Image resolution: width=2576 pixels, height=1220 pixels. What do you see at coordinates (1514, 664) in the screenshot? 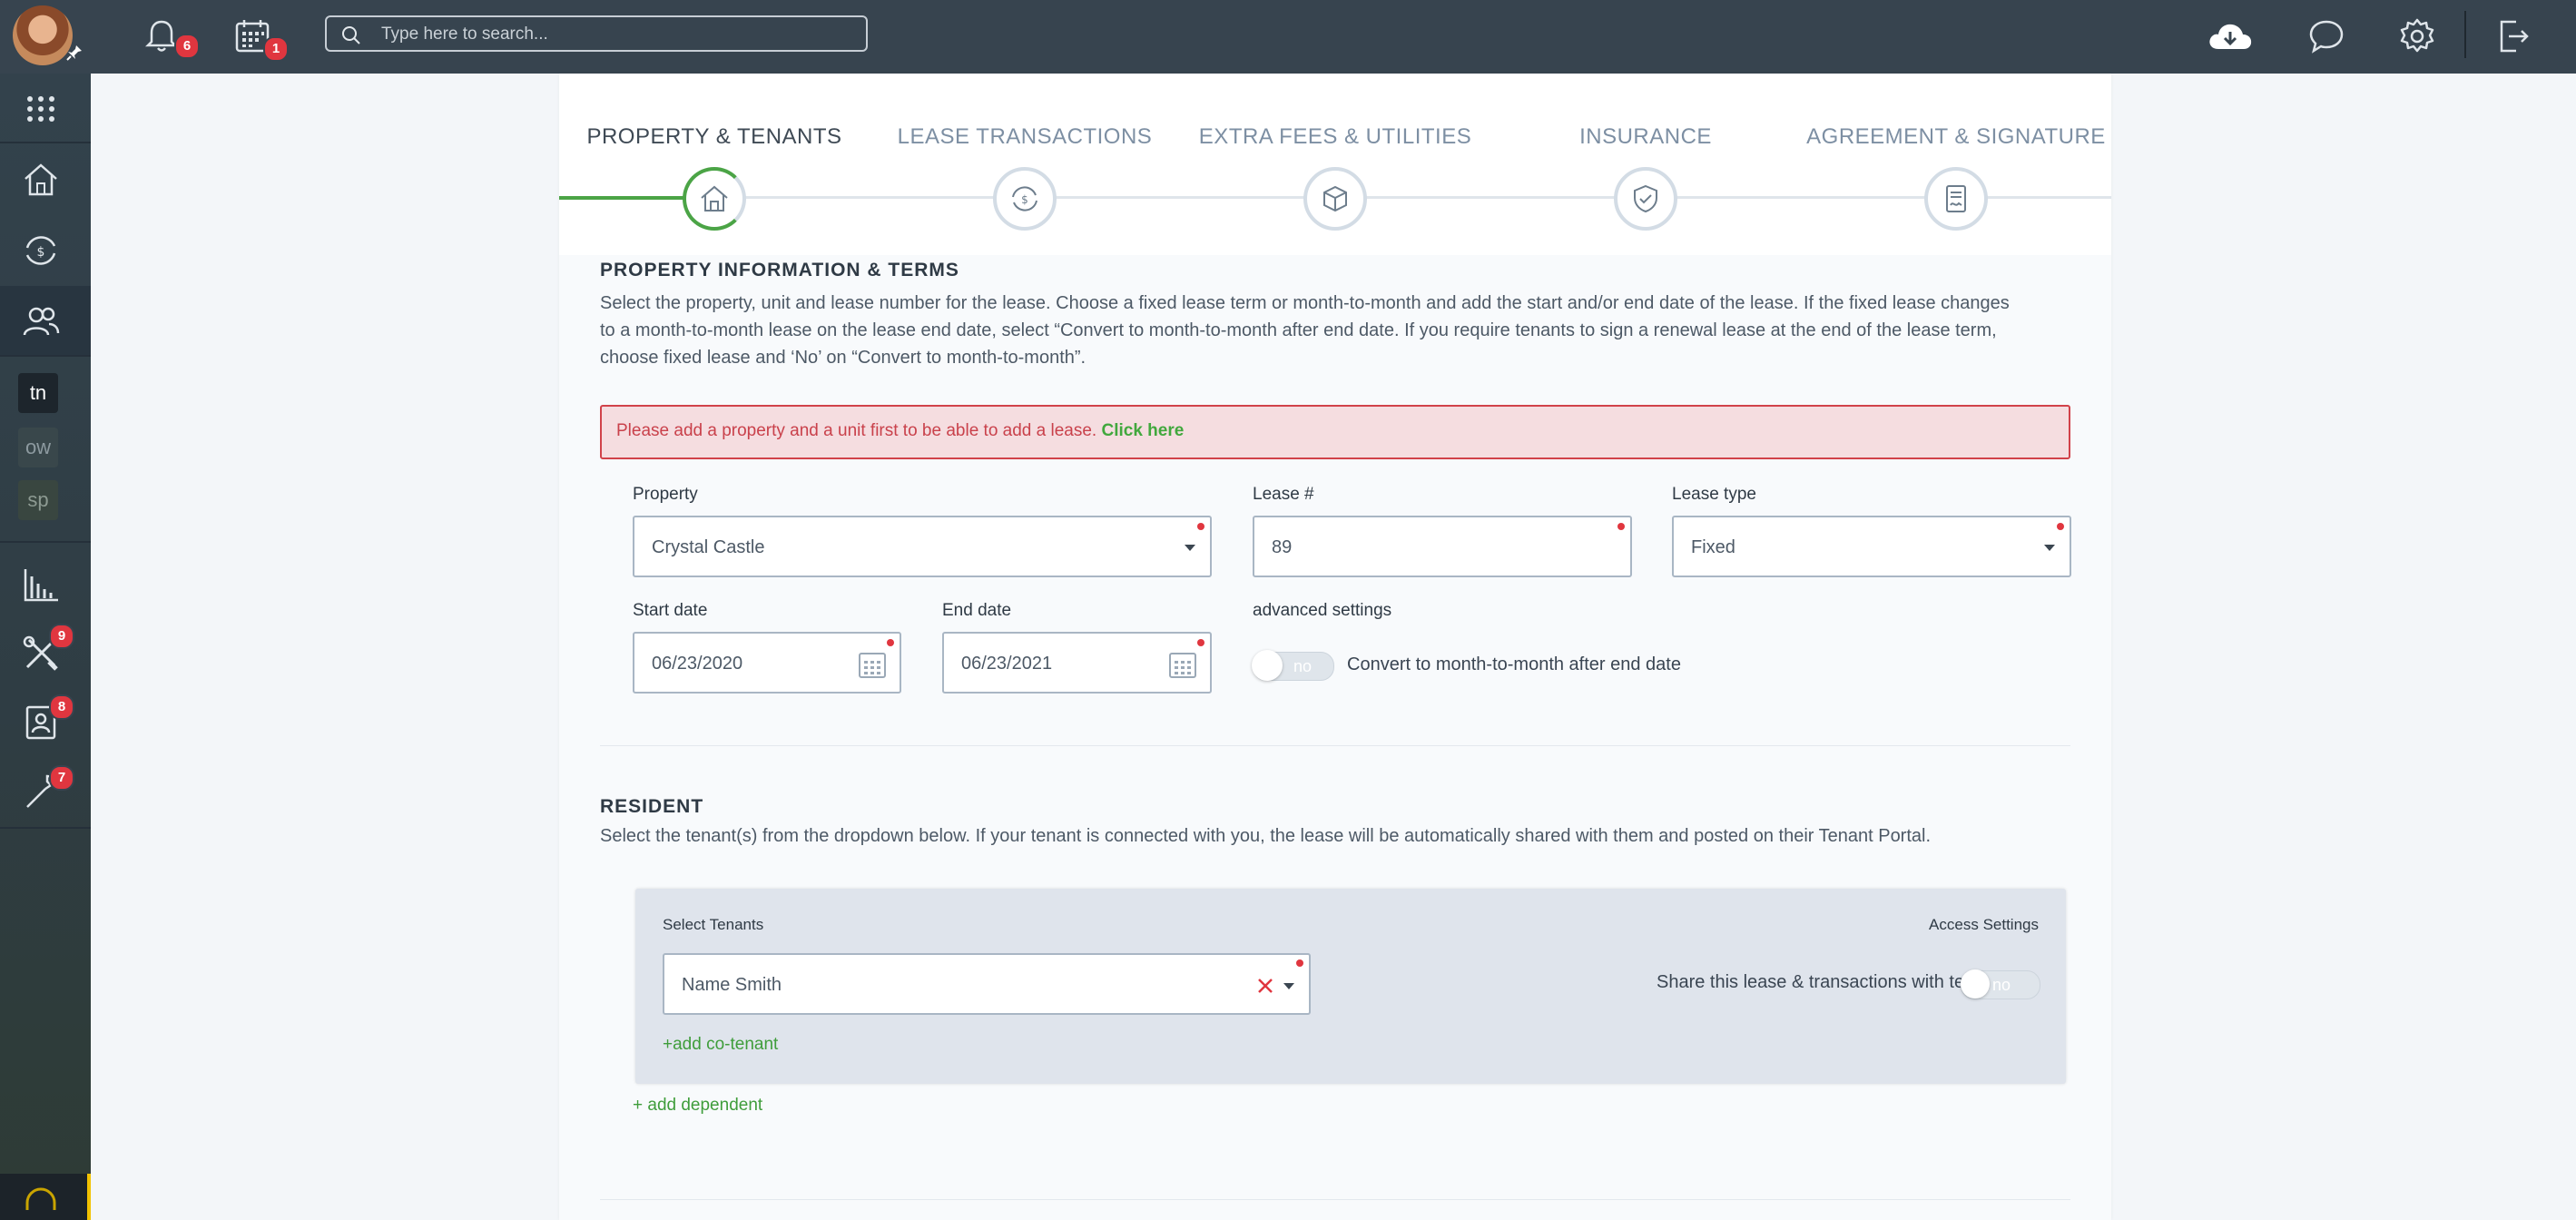
I see `convert-label: Convert to month-to-month after end date` at bounding box center [1514, 664].